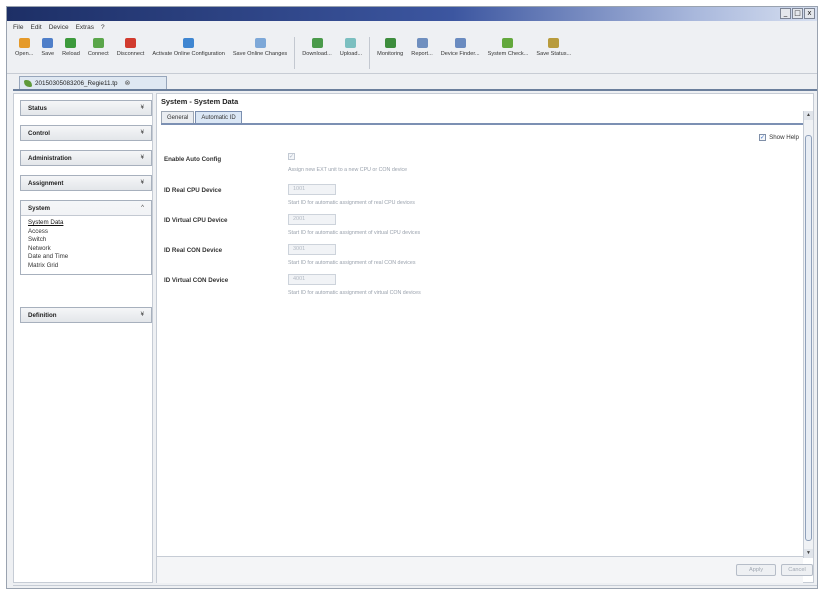  I want to click on apply-button: Apply, so click(756, 570).